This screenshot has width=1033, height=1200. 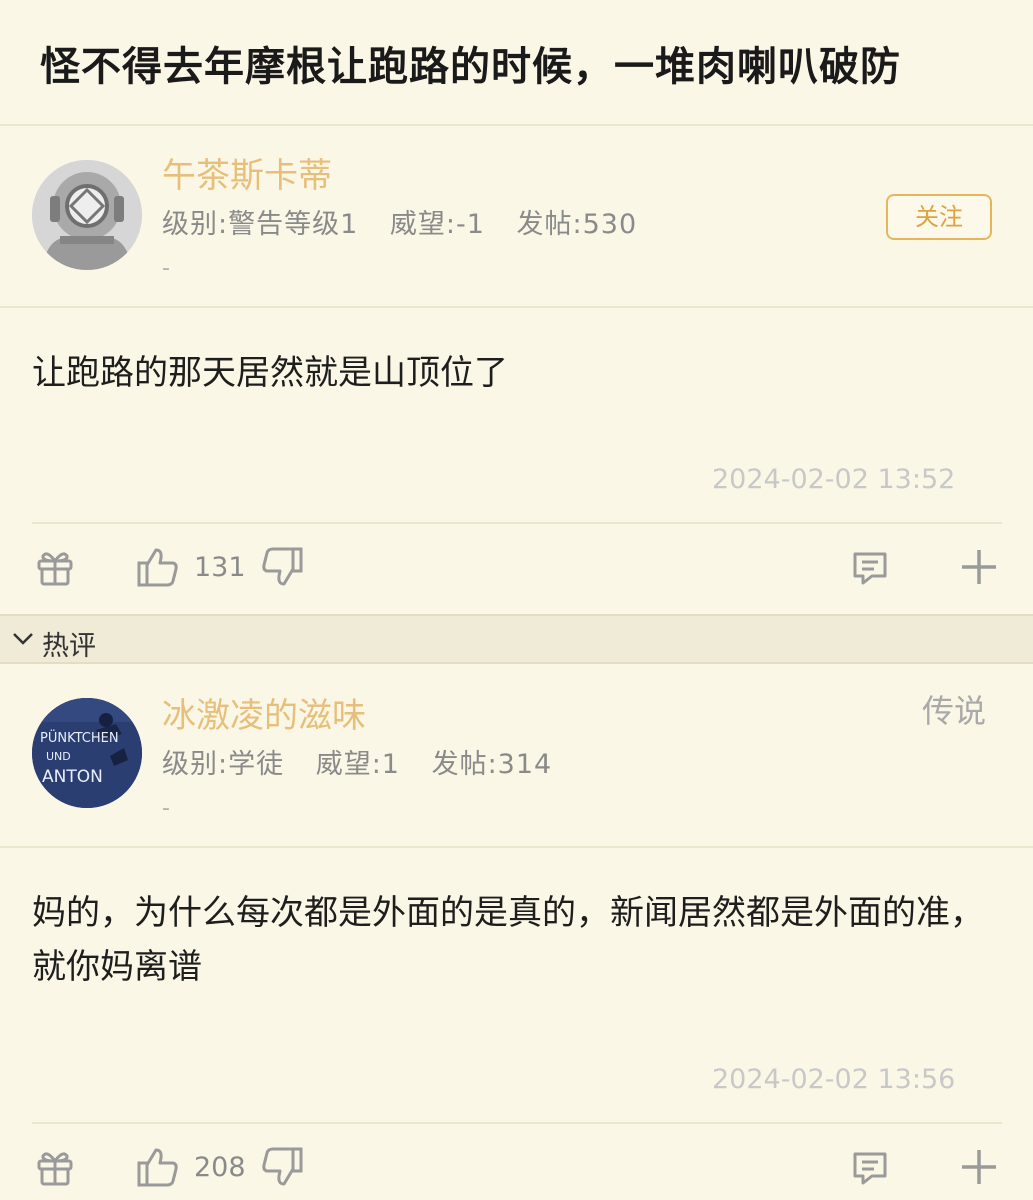 What do you see at coordinates (58, 756) in the screenshot?
I see `avatar-text: UND` at bounding box center [58, 756].